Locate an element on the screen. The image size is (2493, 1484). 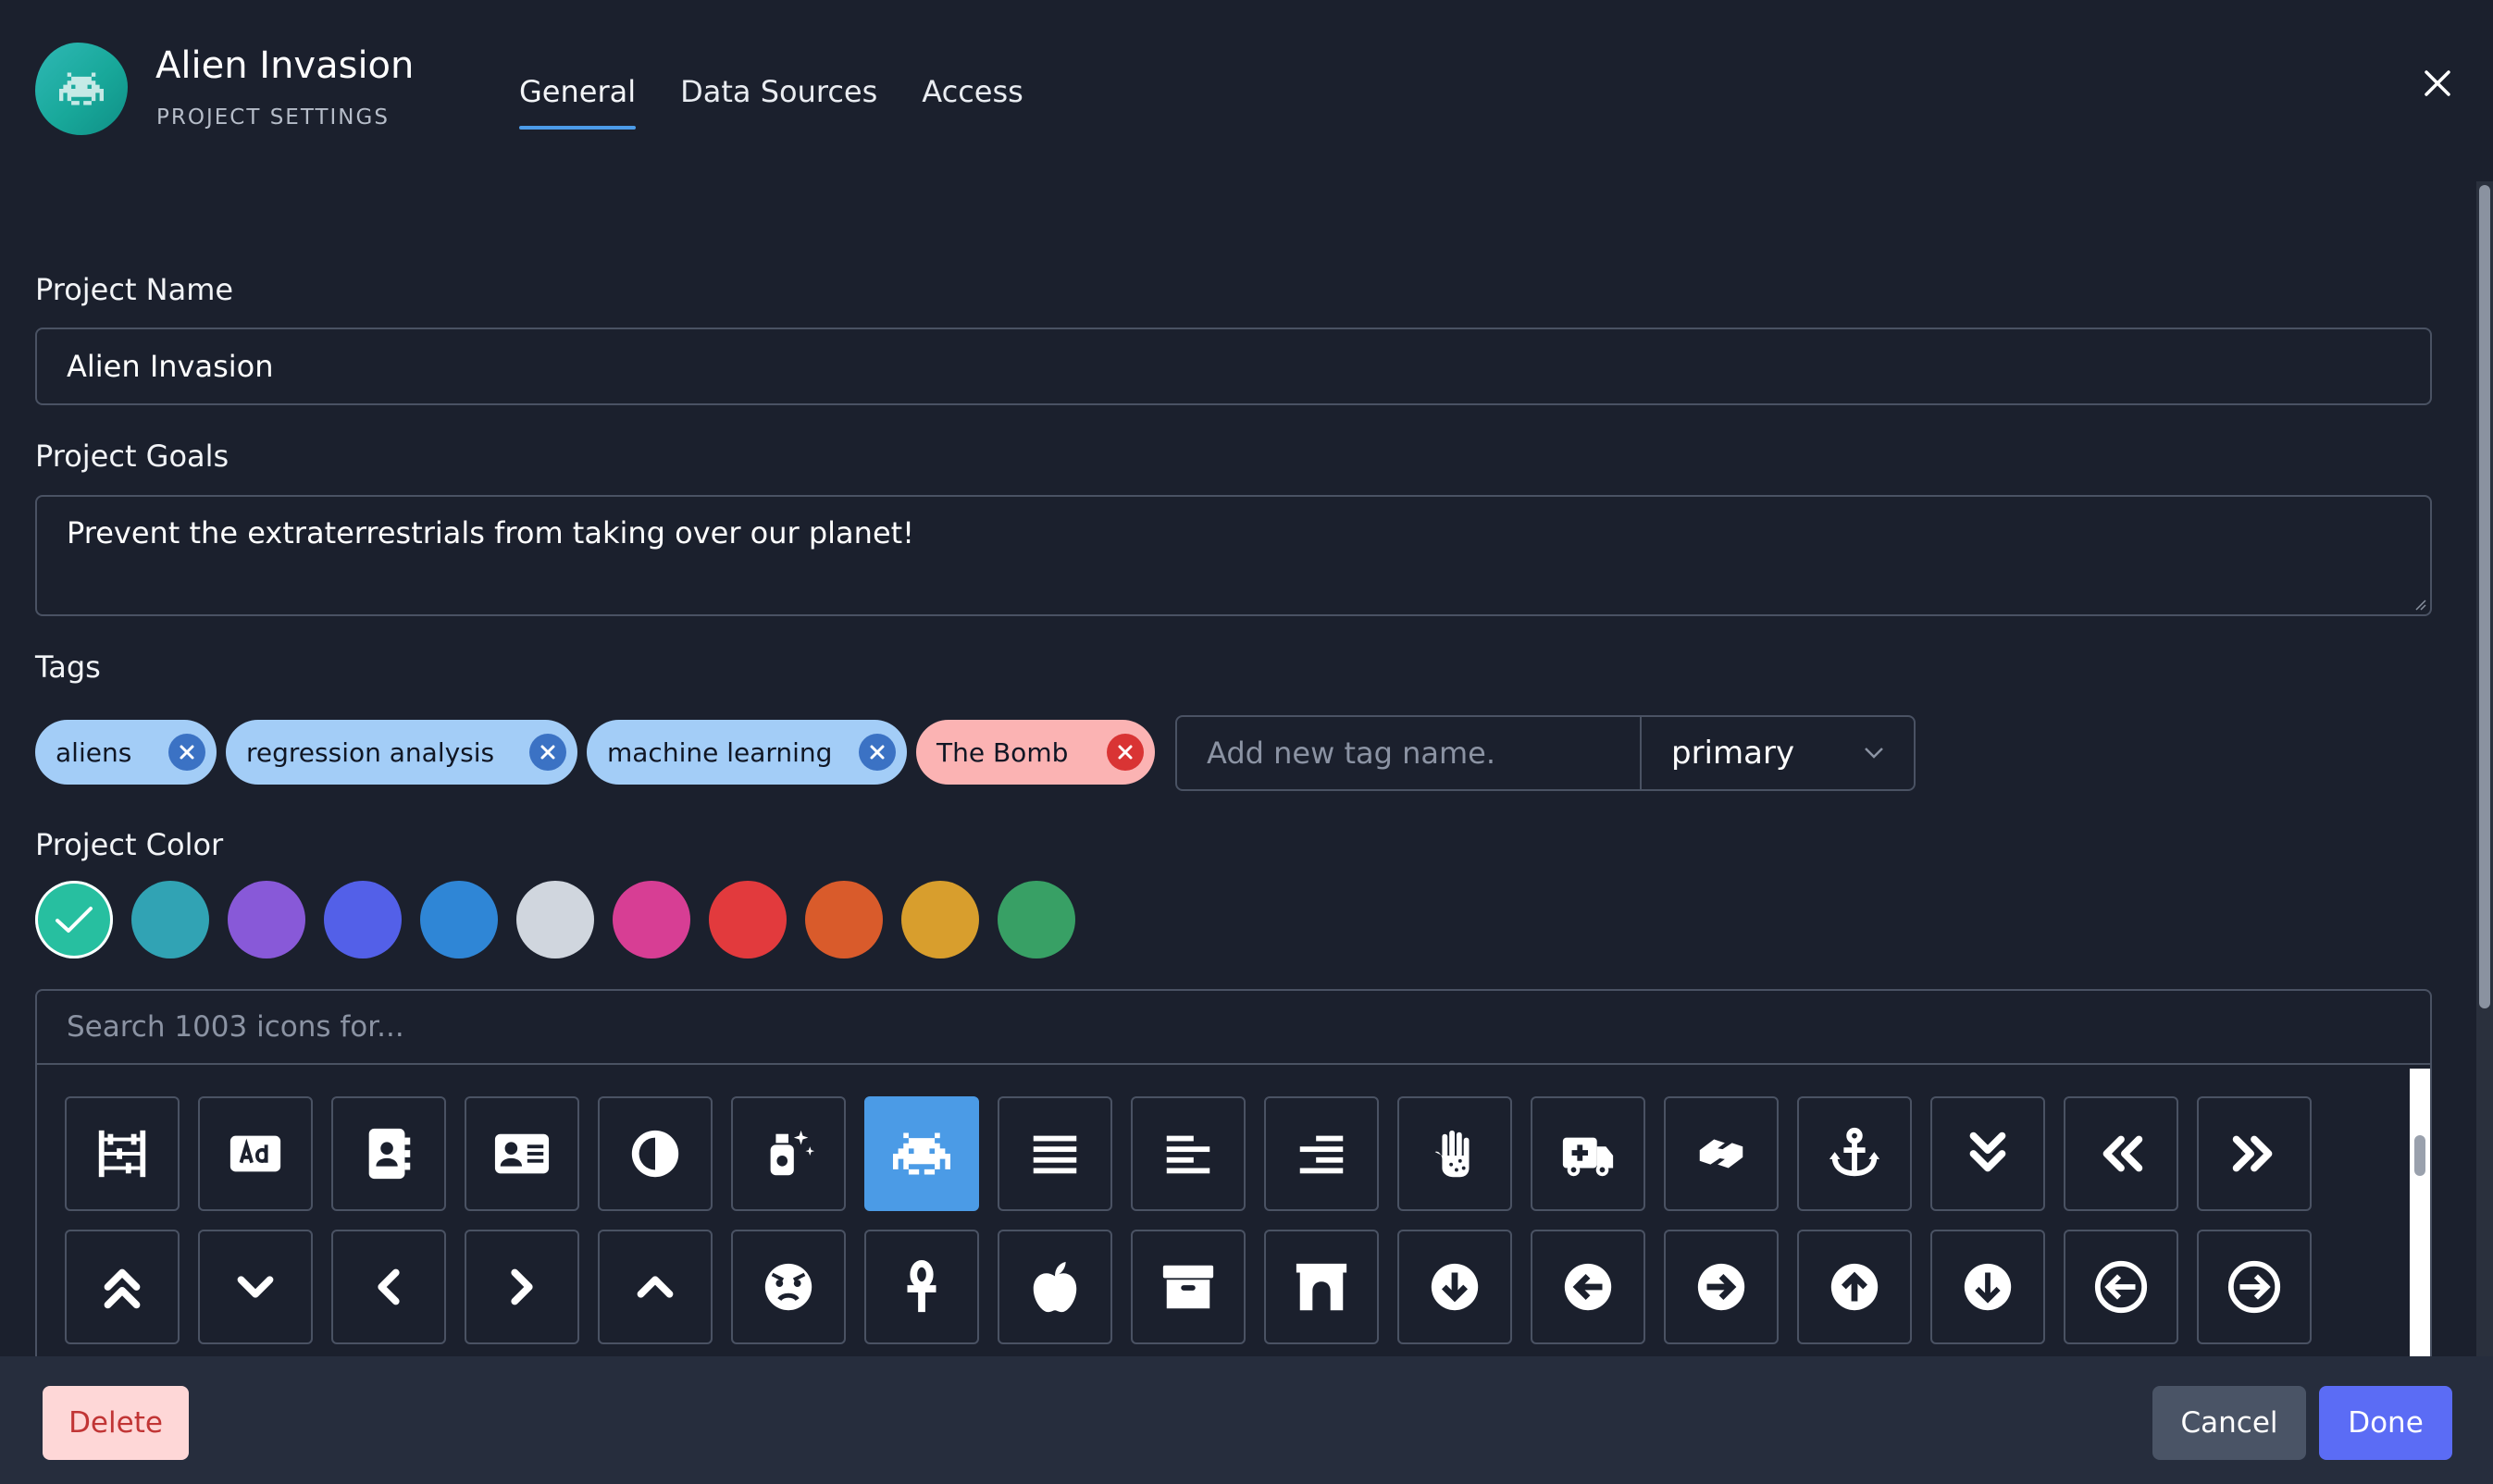
tag-type-select: primary is located at coordinates (1778, 753).